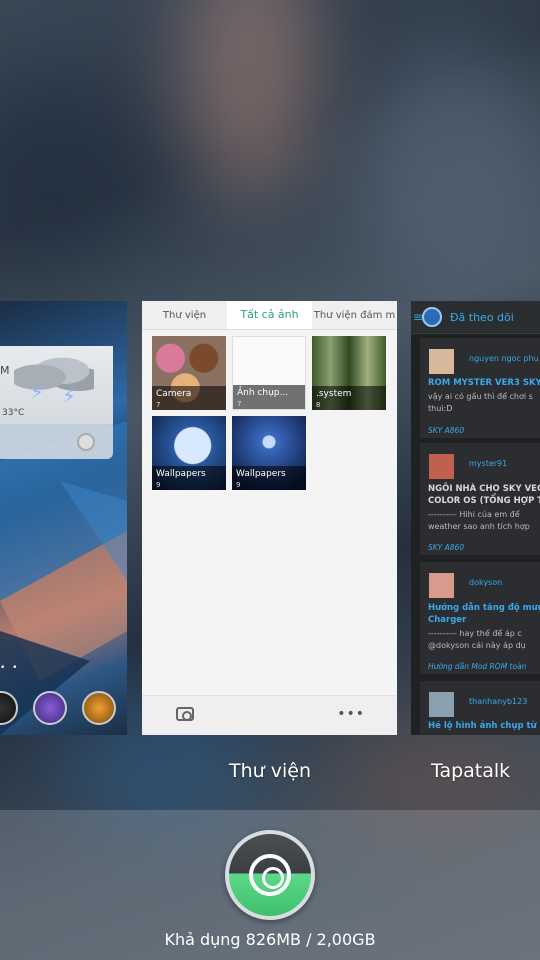  I want to click on album-screenshots: Ảnh chụp... 7, so click(269, 373).